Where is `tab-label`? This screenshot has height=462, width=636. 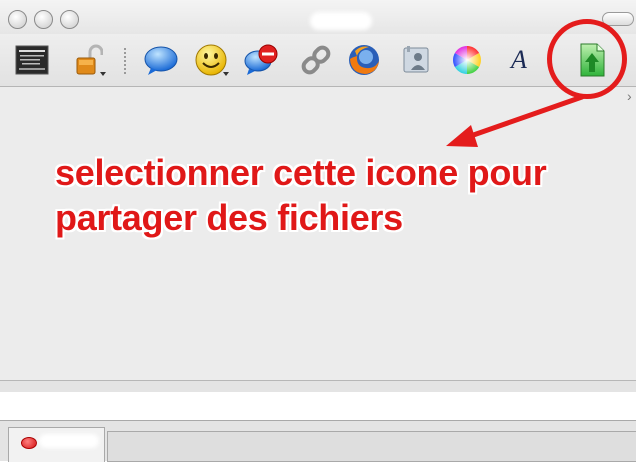
tab-label is located at coordinates (69, 441).